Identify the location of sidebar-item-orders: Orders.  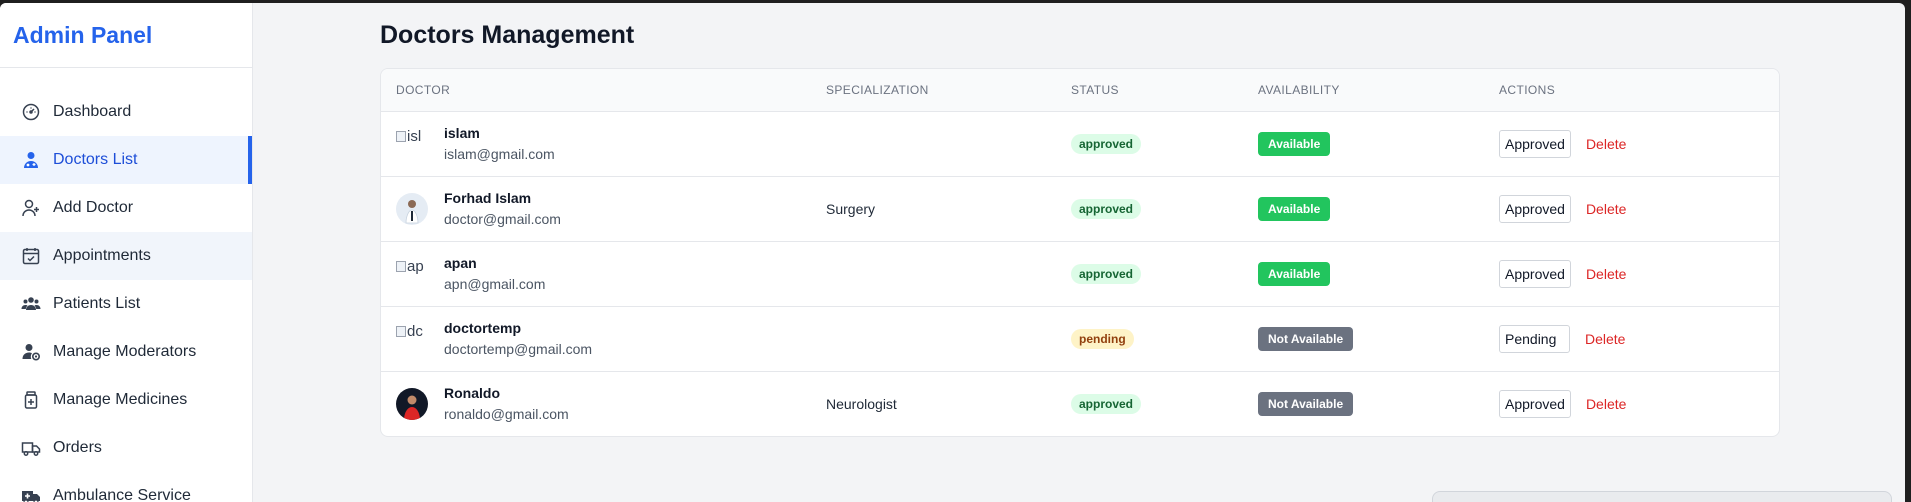
(126, 448).